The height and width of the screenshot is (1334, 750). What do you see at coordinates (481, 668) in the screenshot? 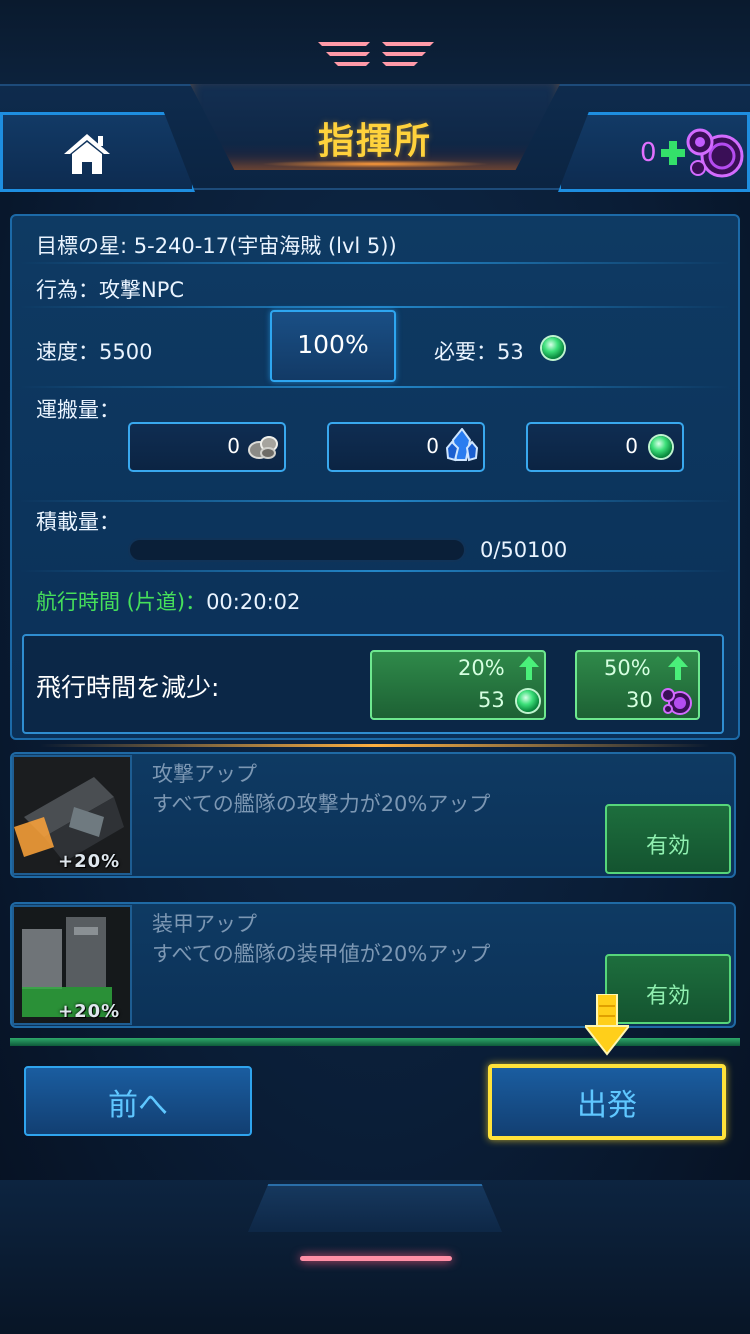
I see `boost-20-percent: 20%` at bounding box center [481, 668].